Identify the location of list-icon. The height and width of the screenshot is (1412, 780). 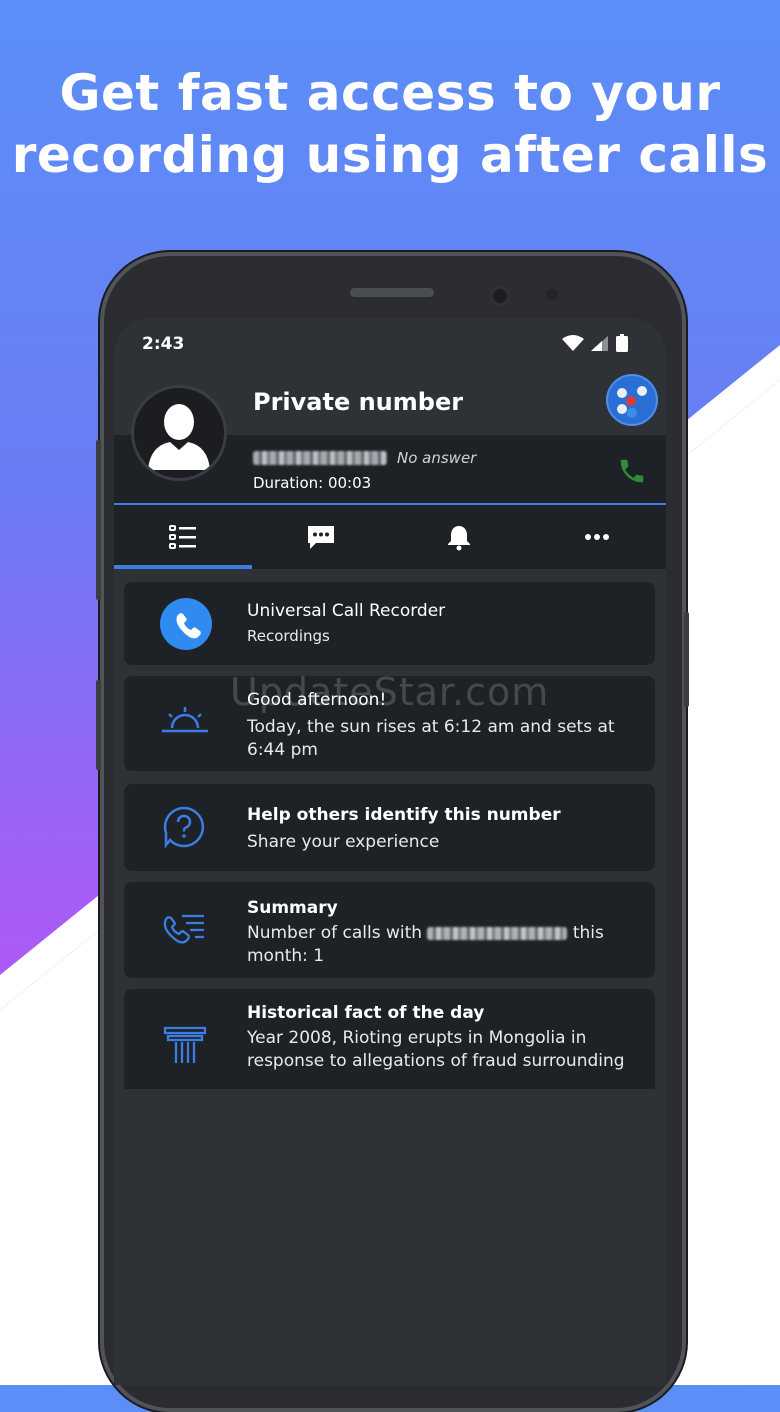
(182, 537).